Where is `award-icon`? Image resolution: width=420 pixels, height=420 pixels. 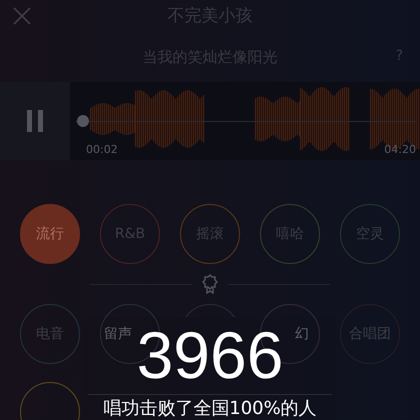
award-icon is located at coordinates (210, 284).